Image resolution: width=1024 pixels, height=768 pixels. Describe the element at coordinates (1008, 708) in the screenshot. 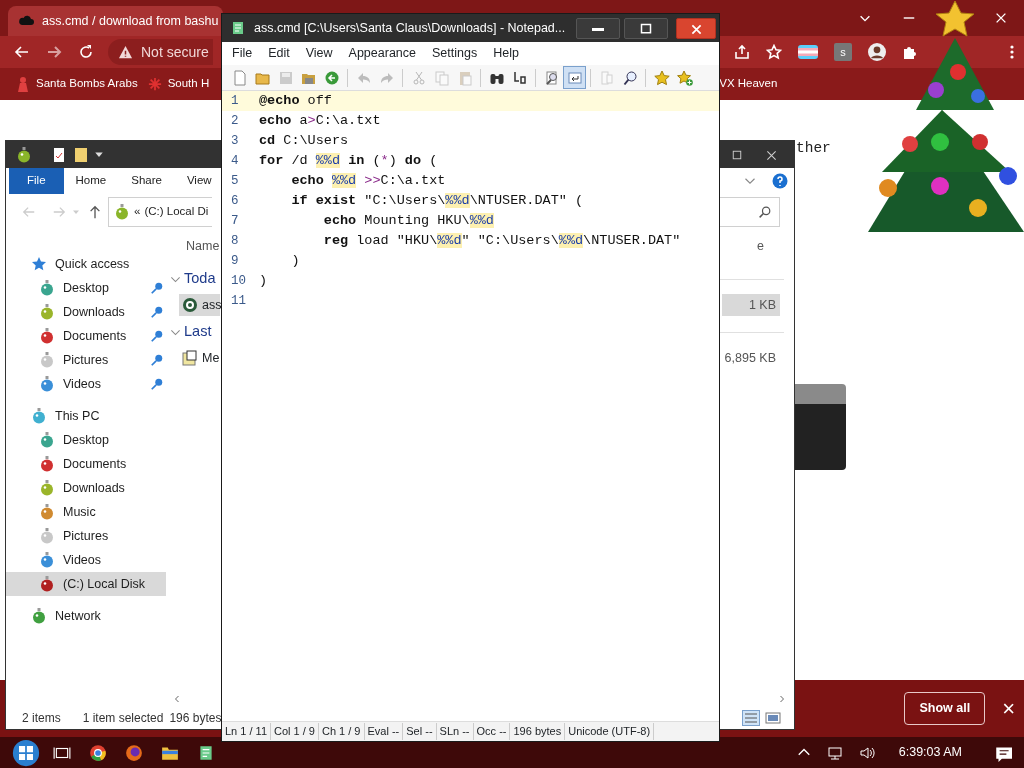

I see `close-button: ×` at that location.